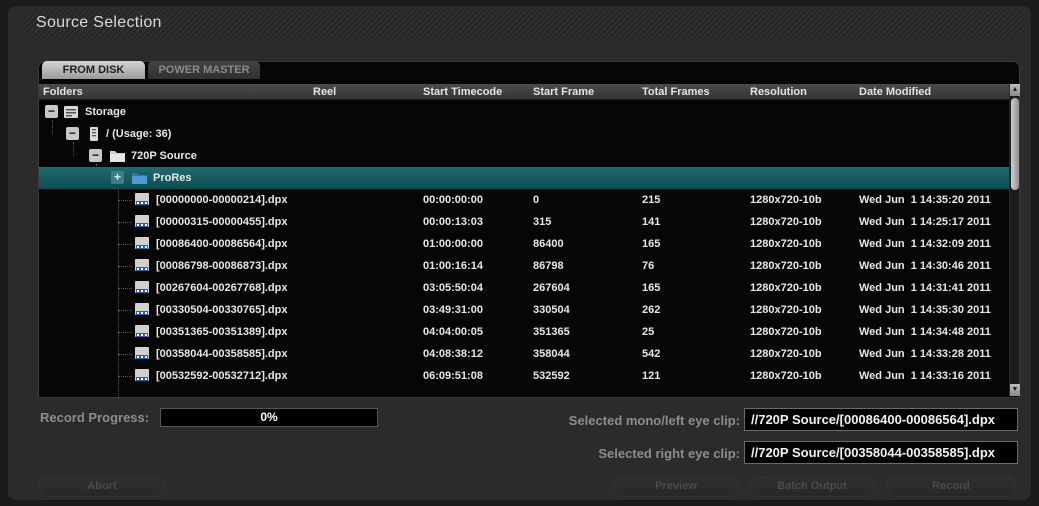  I want to click on column-folders: Folders, so click(63, 92).